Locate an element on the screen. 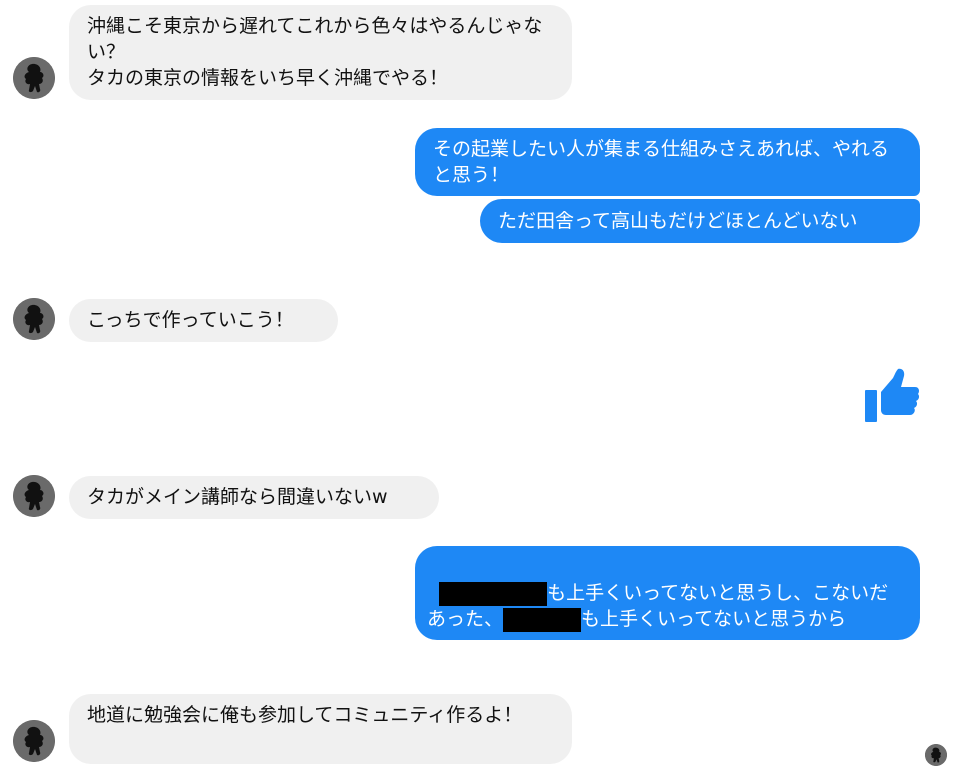 This screenshot has width=960, height=774. message-bubble-outgoing: ただ田舎って高山もだけどほとんどいない is located at coordinates (700, 221).